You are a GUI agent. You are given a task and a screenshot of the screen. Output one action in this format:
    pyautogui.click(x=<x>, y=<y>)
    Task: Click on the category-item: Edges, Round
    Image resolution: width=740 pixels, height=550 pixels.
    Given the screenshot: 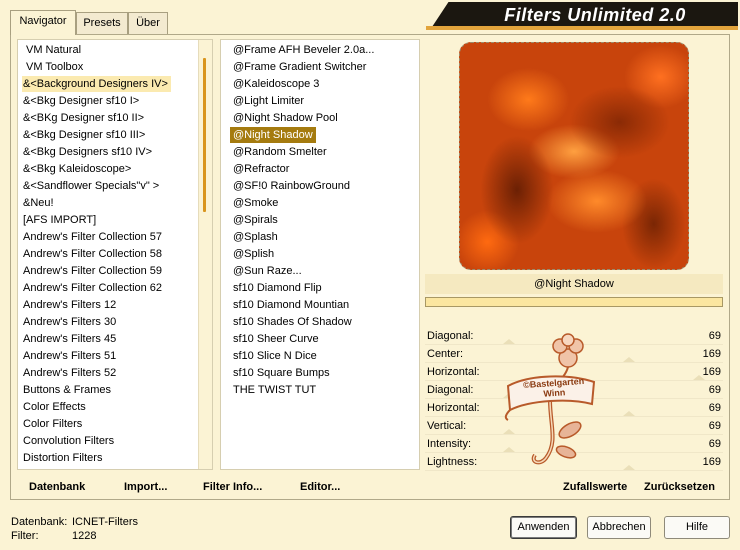 What is the action you would take?
    pyautogui.click(x=59, y=468)
    